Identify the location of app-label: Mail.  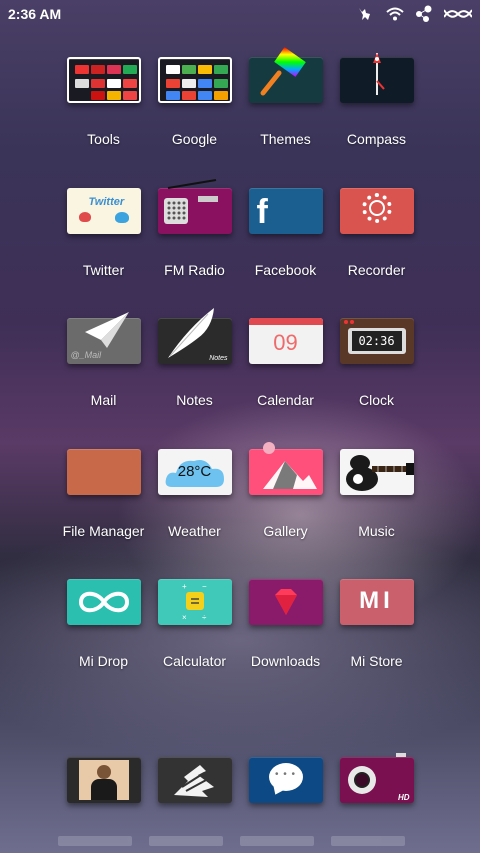
(103, 400).